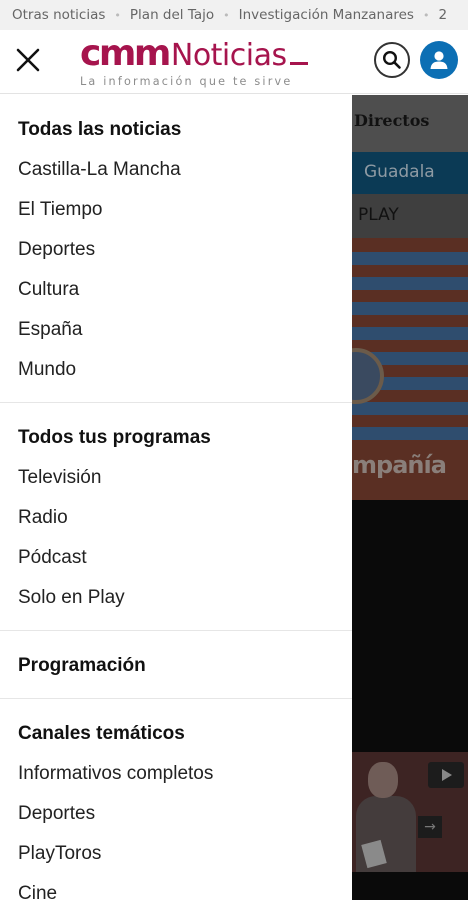 The image size is (468, 900). I want to click on cmm-noticias-logo: cmm Noticias La información que te sirve, so click(205, 62).